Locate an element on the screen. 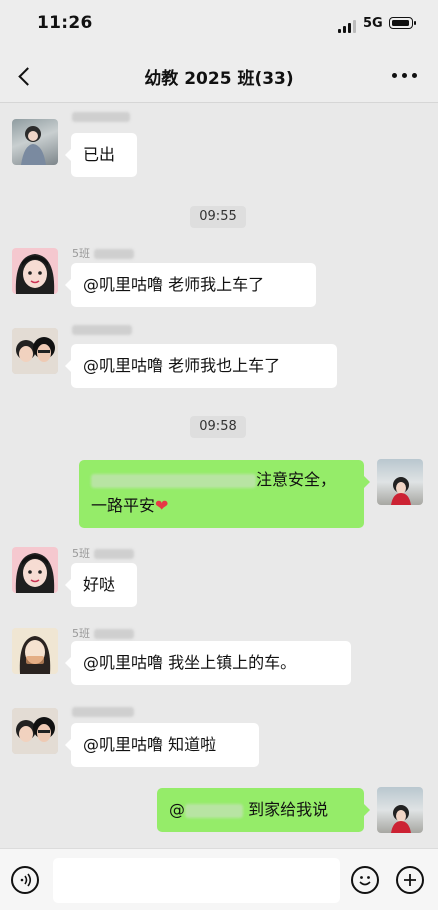 This screenshot has height=910, width=438. add-icon is located at coordinates (410, 880).